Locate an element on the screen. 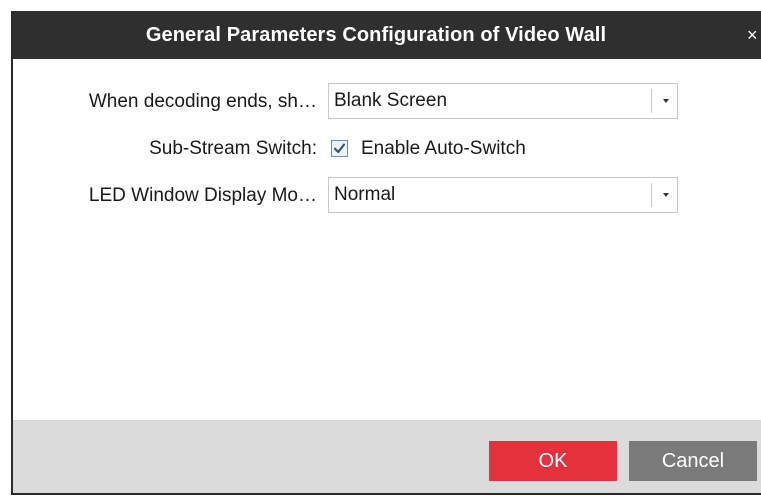 The image size is (761, 498). dialog-footer: OK Cancel is located at coordinates (387, 456).